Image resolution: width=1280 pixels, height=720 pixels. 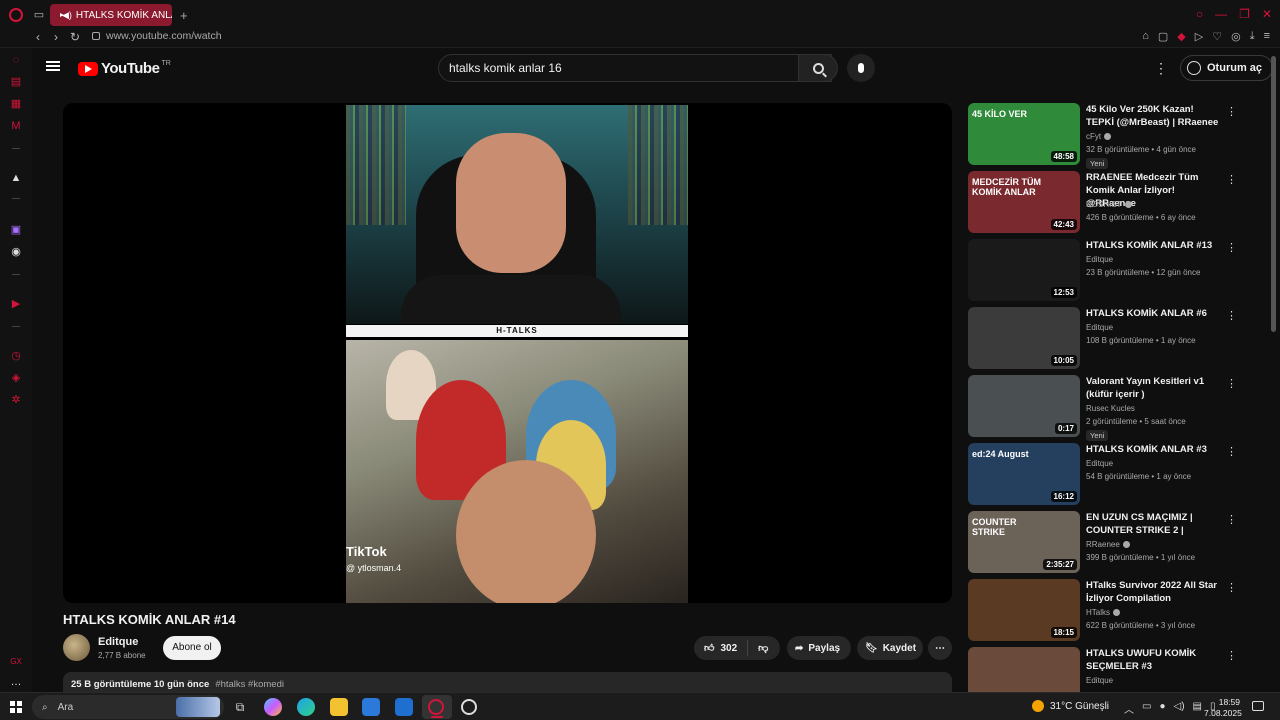 What do you see at coordinates (1179, 708) in the screenshot?
I see `volume-icon: ◁)` at bounding box center [1179, 708].